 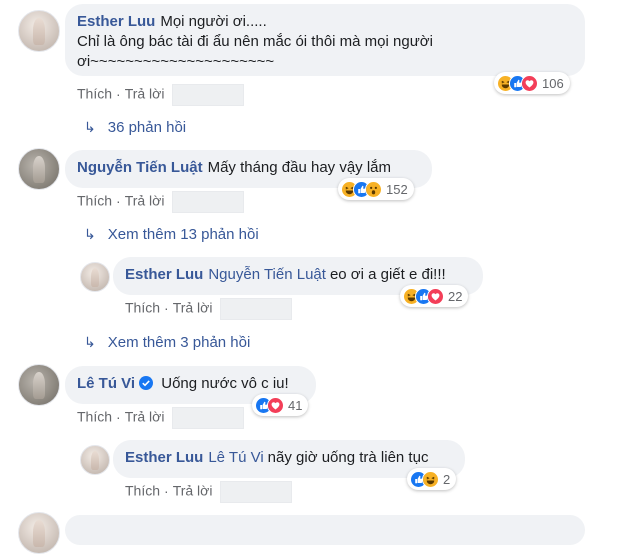 I want to click on view-replies-link: ↳ 36 phản hồi, so click(x=135, y=127).